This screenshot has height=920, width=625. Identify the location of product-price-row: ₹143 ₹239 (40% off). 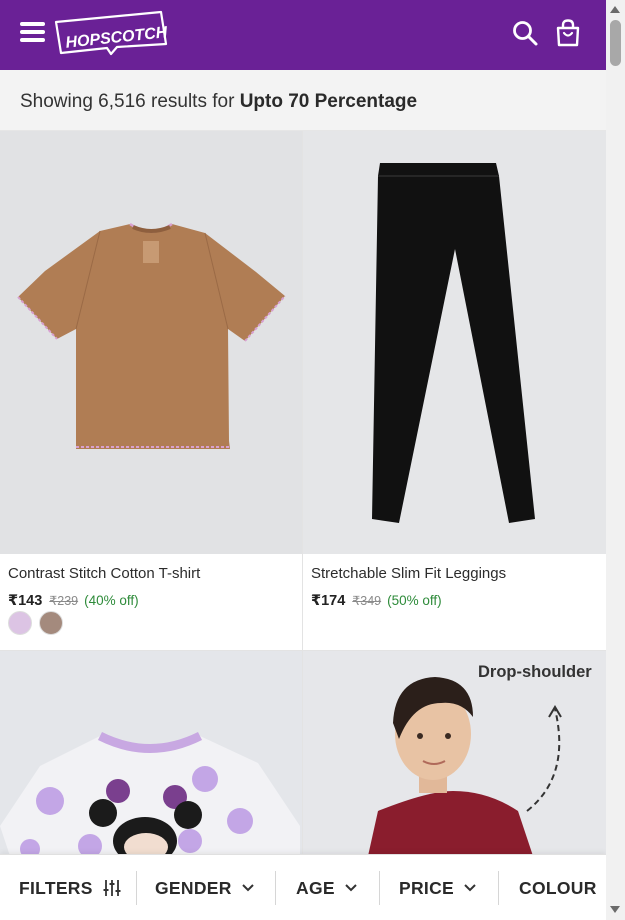
(73, 600).